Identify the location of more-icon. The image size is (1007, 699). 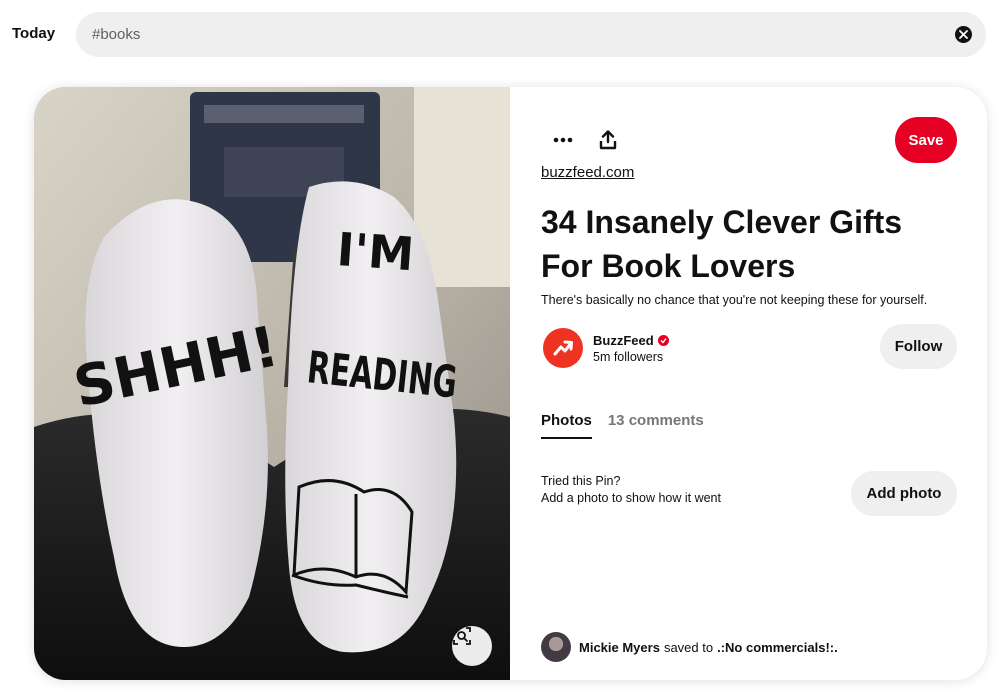
(563, 140).